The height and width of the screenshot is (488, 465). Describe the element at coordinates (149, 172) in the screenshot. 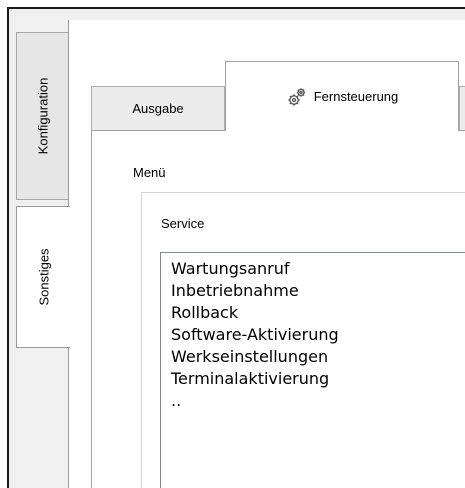

I see `menu-label: Menü` at that location.